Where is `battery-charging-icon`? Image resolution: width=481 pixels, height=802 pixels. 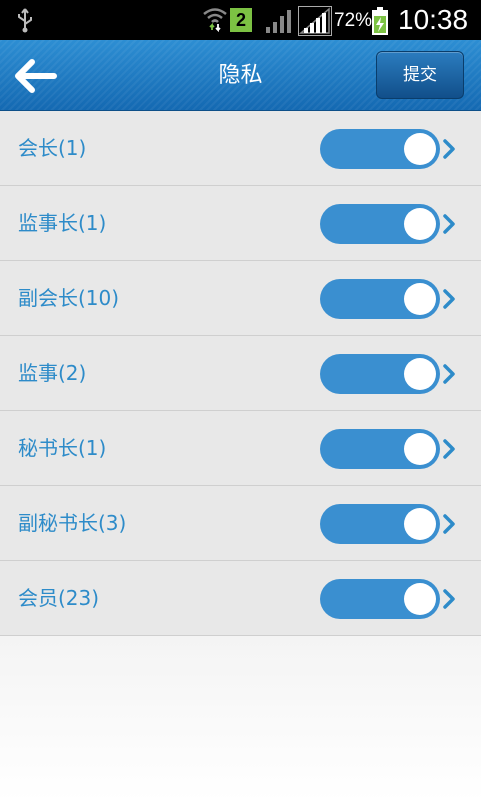
battery-charging-icon is located at coordinates (380, 21).